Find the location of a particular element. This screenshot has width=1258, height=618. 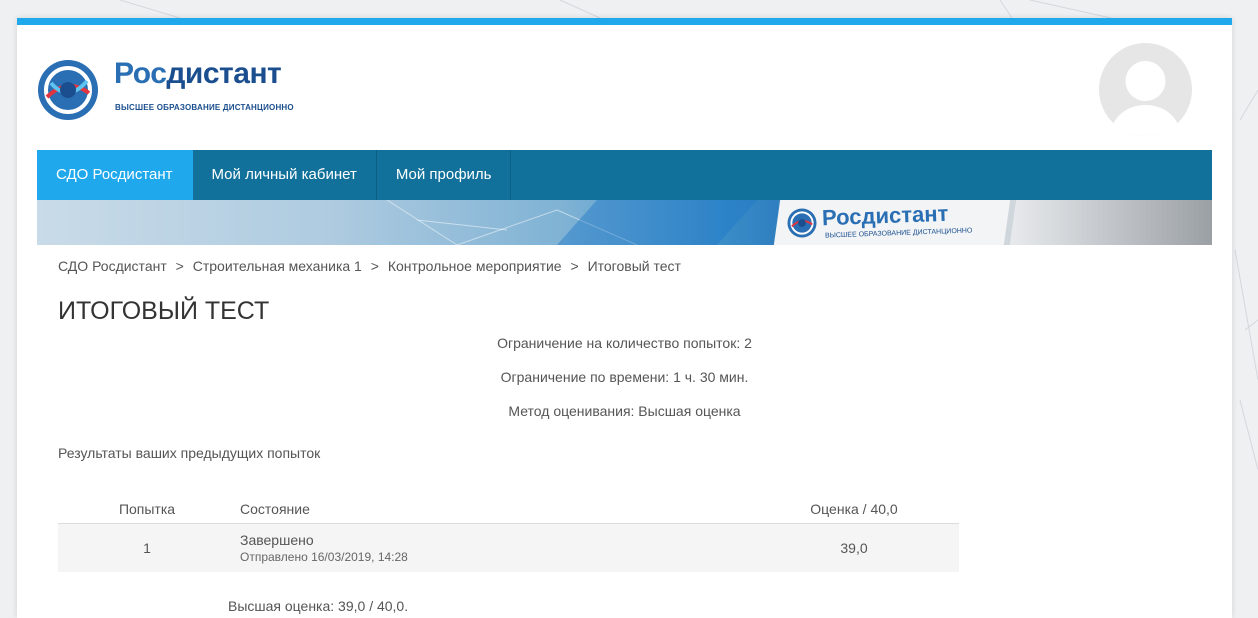

cell-attempt: 1 is located at coordinates (147, 547).